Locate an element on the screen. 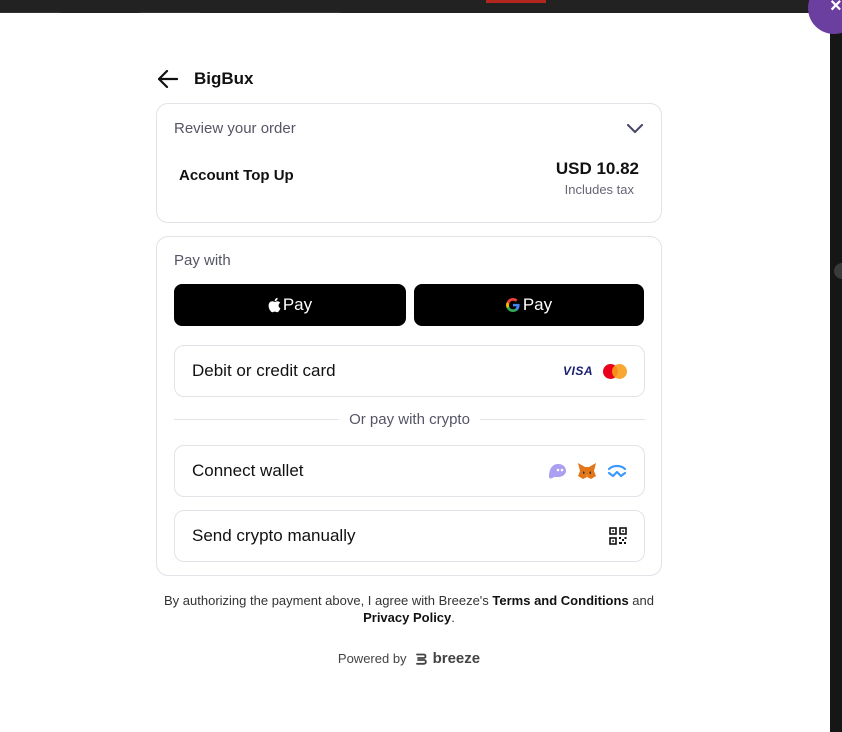 Image resolution: width=842 pixels, height=732 pixels. powered-by-label: Powered by is located at coordinates (372, 658).